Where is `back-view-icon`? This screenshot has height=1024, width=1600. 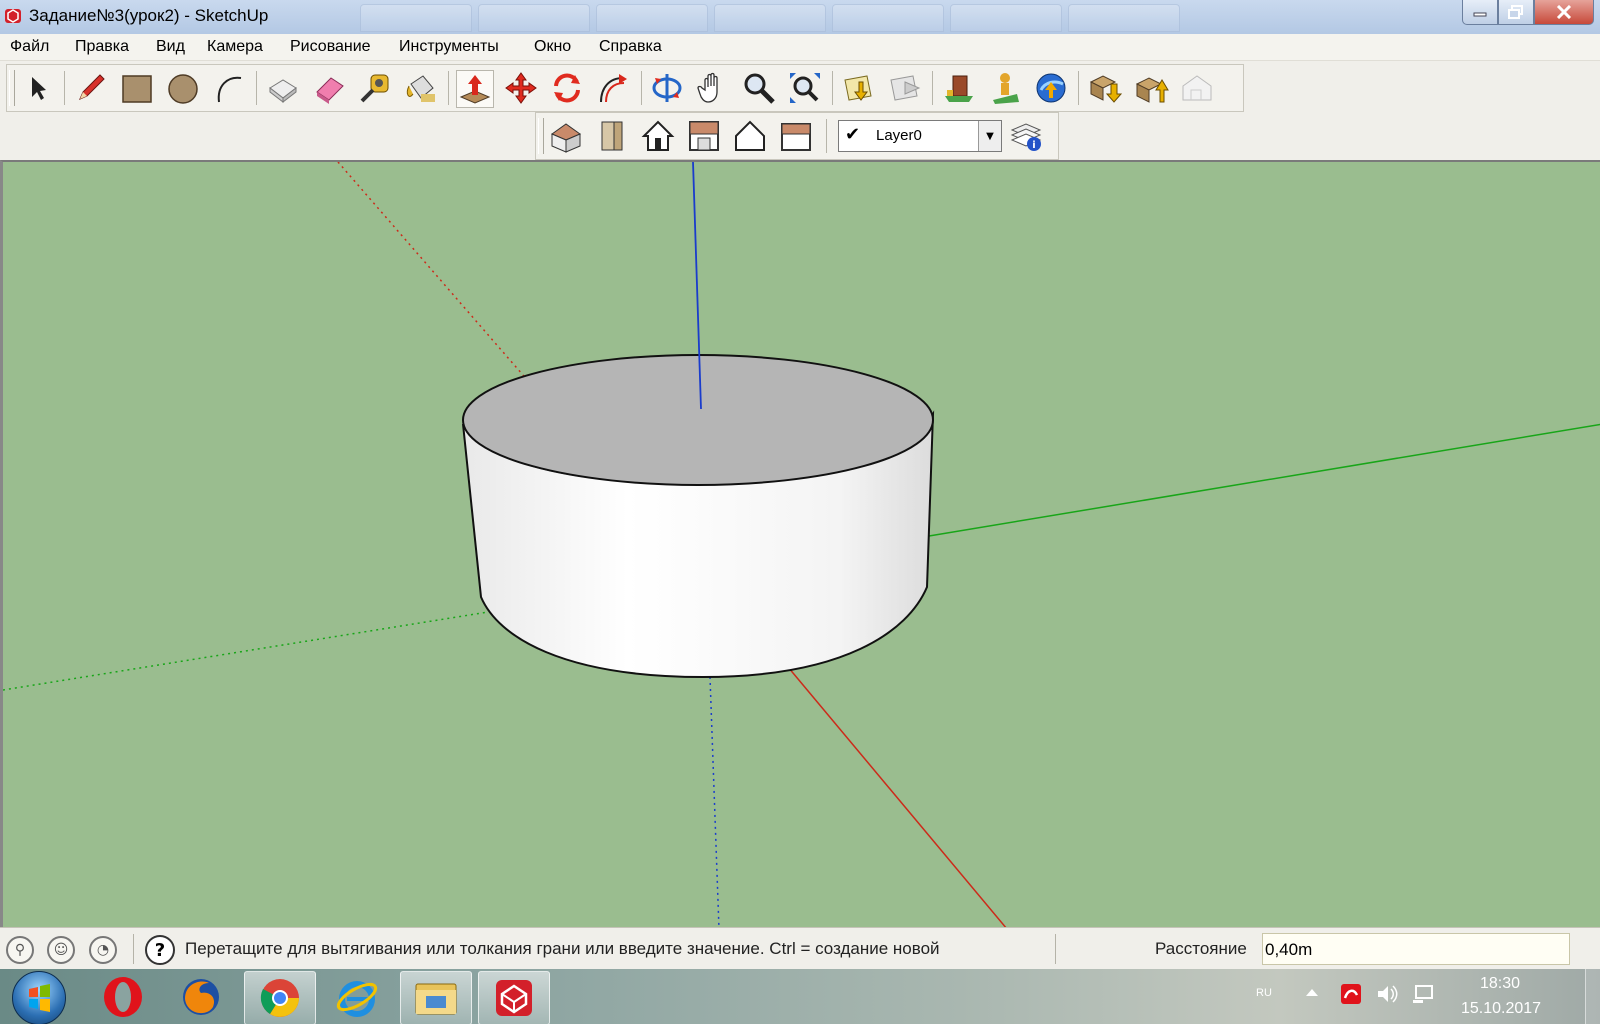 back-view-icon is located at coordinates (750, 135).